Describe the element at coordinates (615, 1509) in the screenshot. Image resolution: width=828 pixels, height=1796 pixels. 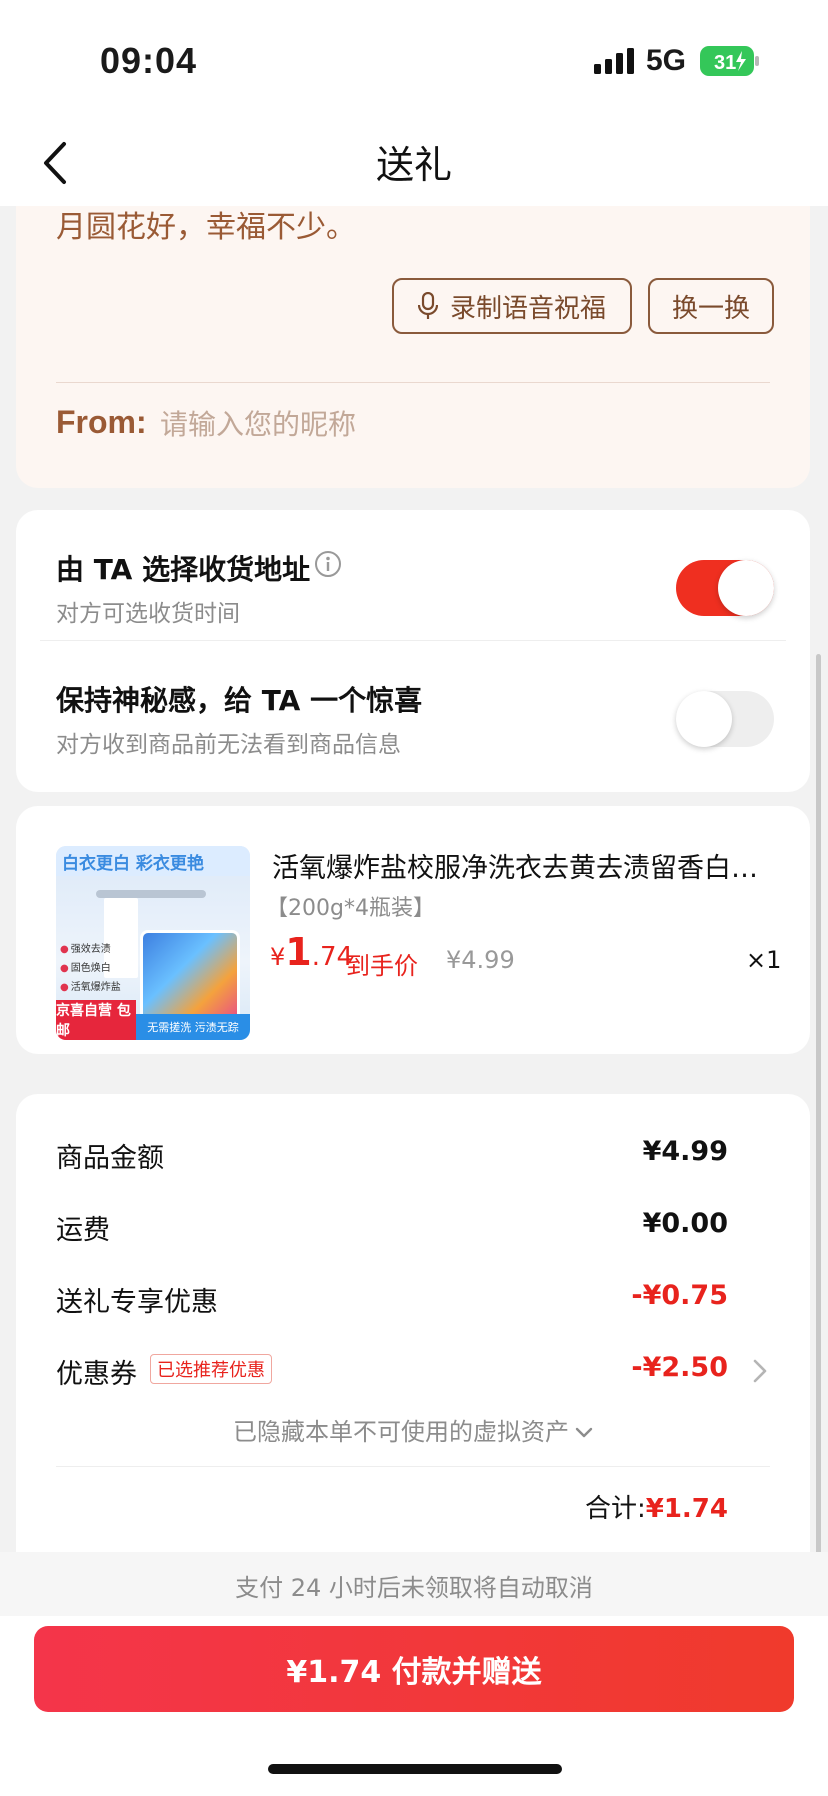
I see `total-label: 合计:` at that location.